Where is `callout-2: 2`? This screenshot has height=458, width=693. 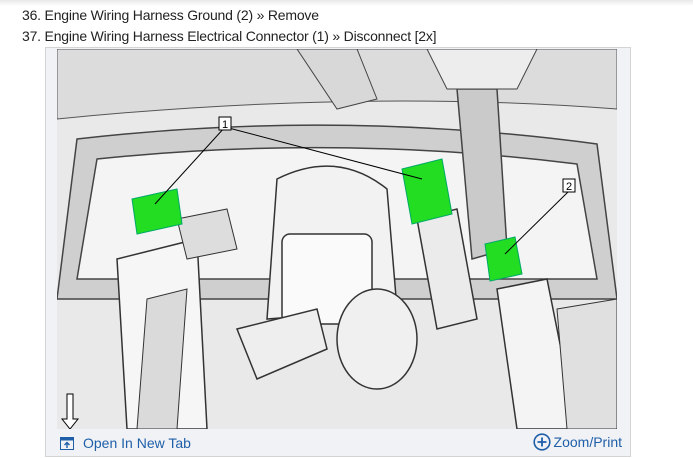
callout-2: 2 is located at coordinates (569, 187).